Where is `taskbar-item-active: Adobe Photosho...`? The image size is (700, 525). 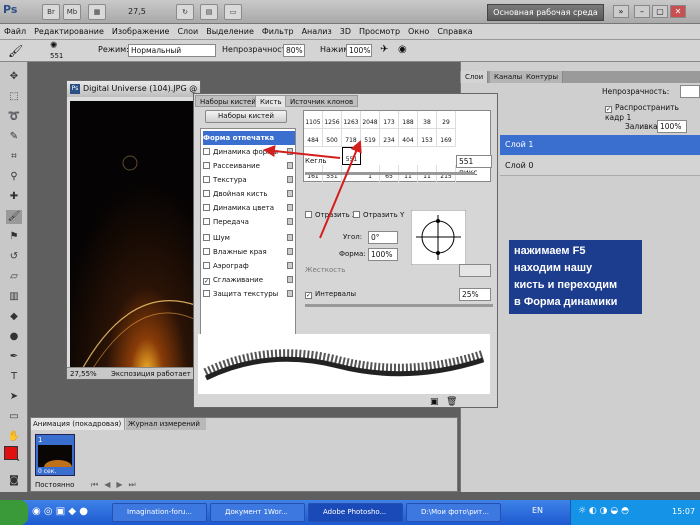 taskbar-item-active: Adobe Photosho... is located at coordinates (355, 512).